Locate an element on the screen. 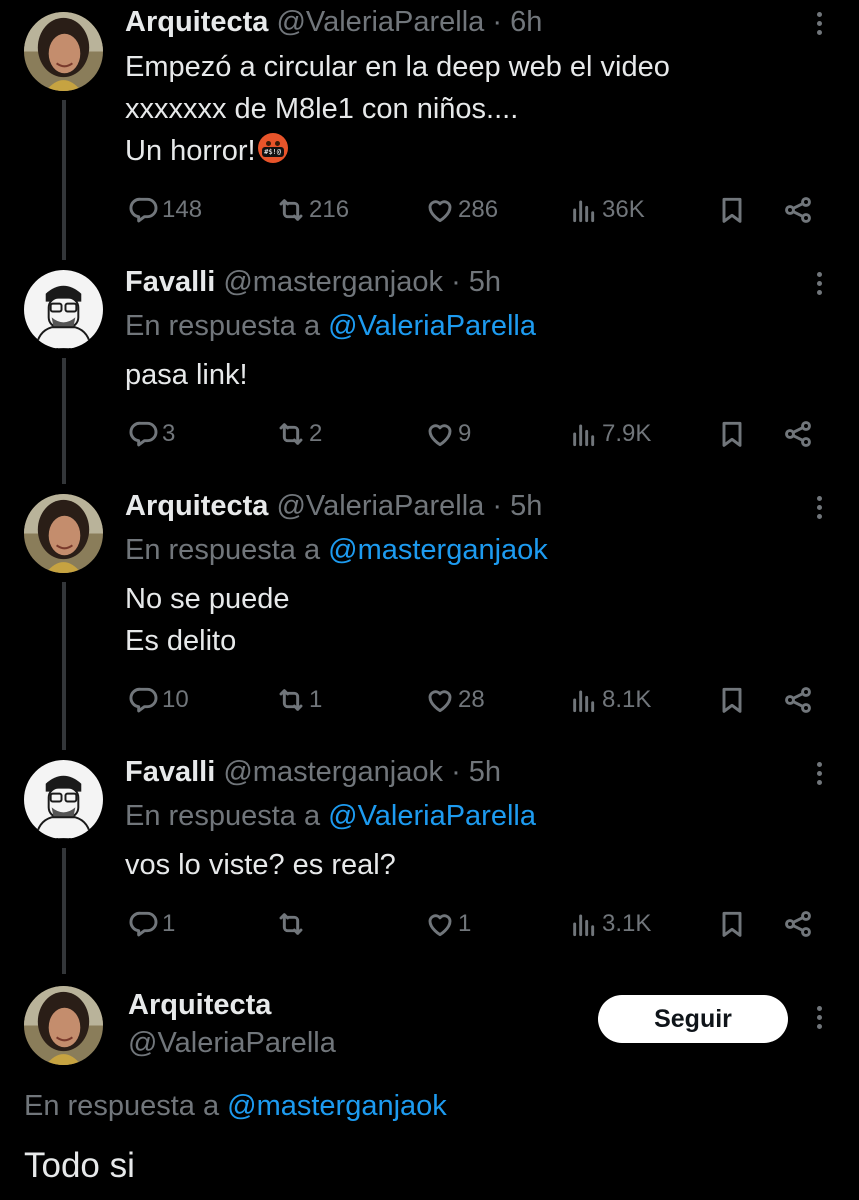  reply-button: 148 is located at coordinates (165, 210).